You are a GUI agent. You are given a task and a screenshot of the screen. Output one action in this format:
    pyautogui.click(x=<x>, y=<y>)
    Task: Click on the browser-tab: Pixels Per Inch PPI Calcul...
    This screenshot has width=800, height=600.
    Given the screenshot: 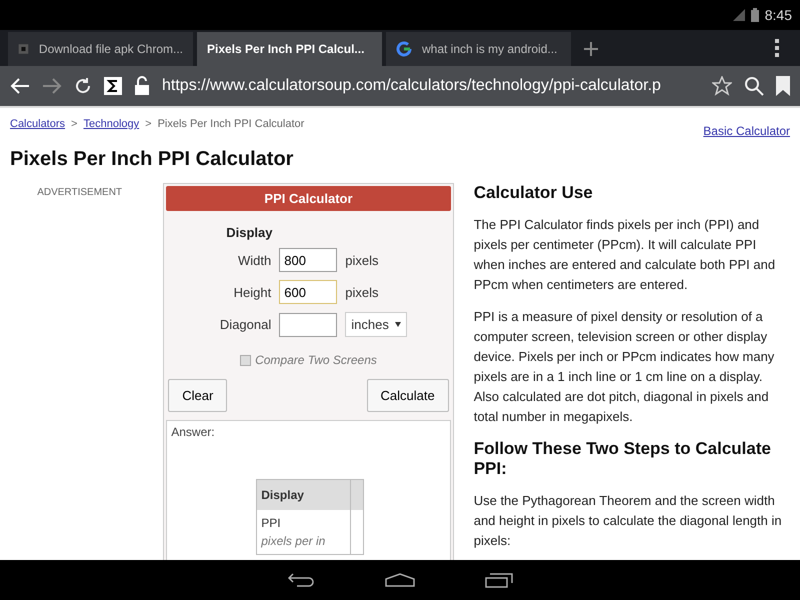 What is the action you would take?
    pyautogui.click(x=289, y=49)
    